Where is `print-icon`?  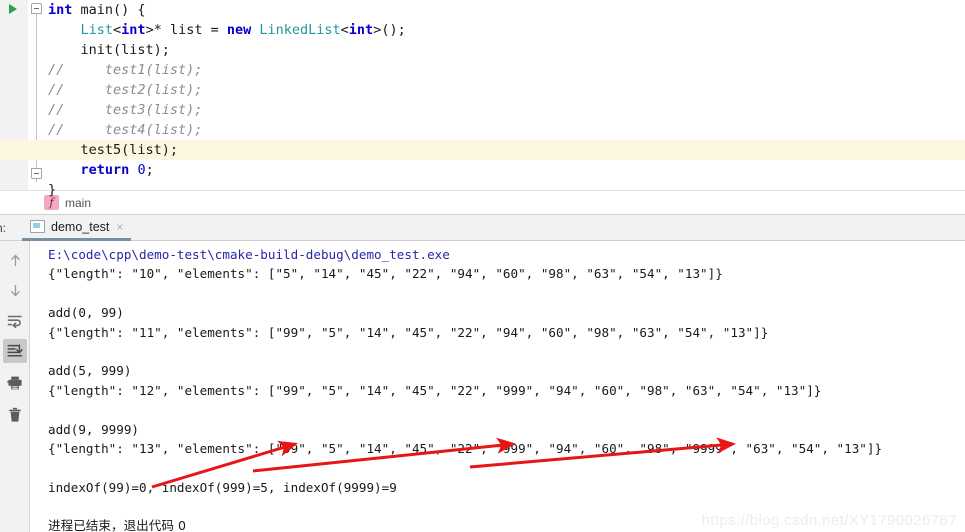 print-icon is located at coordinates (15, 383).